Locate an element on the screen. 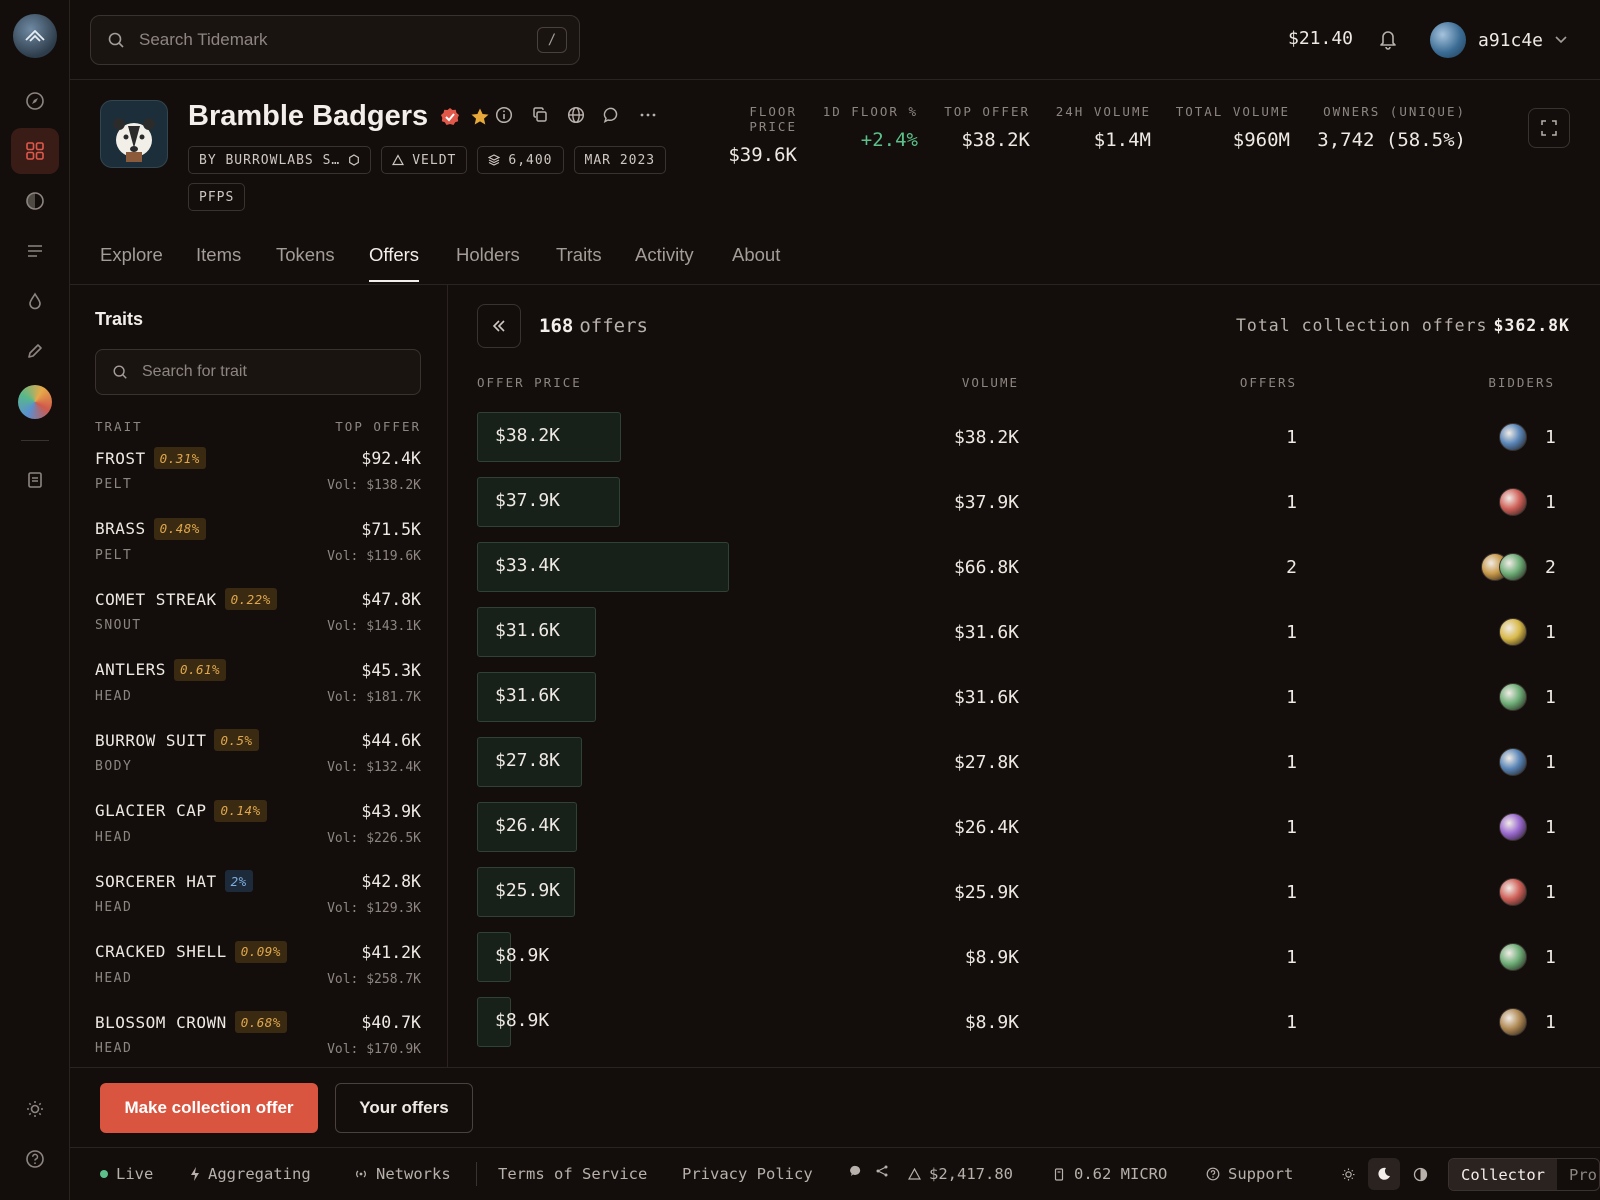  offer-row: $37.9K $37.9K 1 1 is located at coordinates (1017, 509).